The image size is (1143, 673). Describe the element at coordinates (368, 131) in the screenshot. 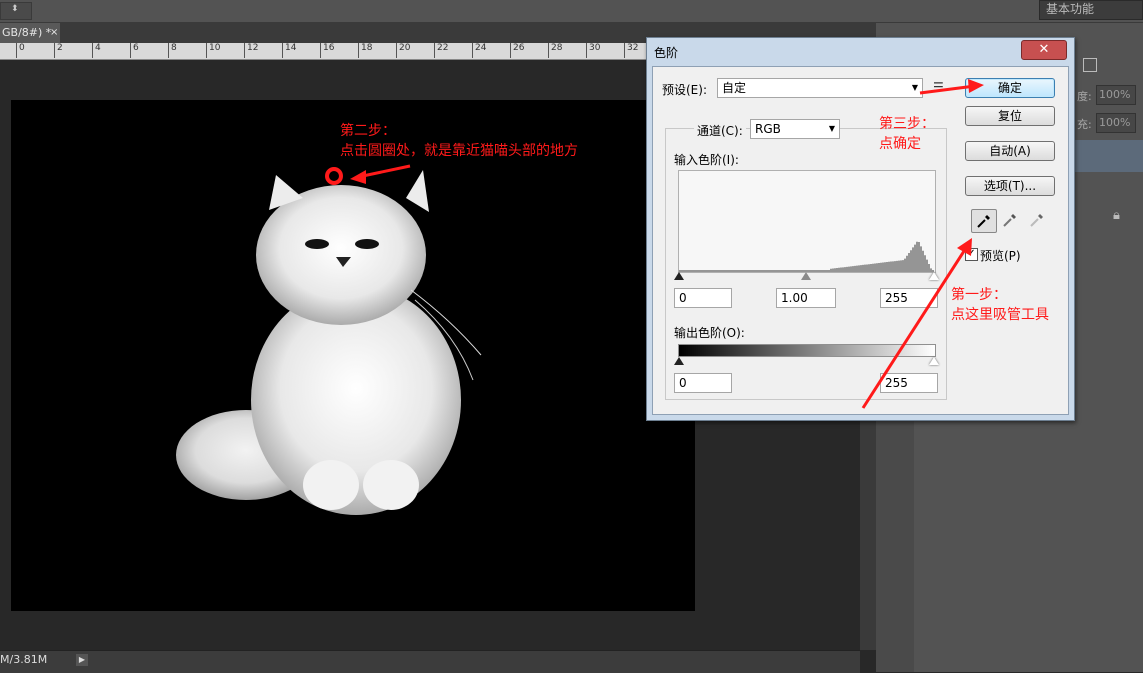

I see `step2-title: 第二步：` at that location.